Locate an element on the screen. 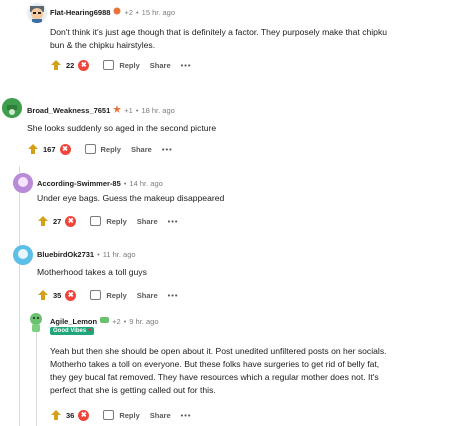 The width and height of the screenshot is (474, 426). user-flair-label: Good Vibes is located at coordinates (70, 331).